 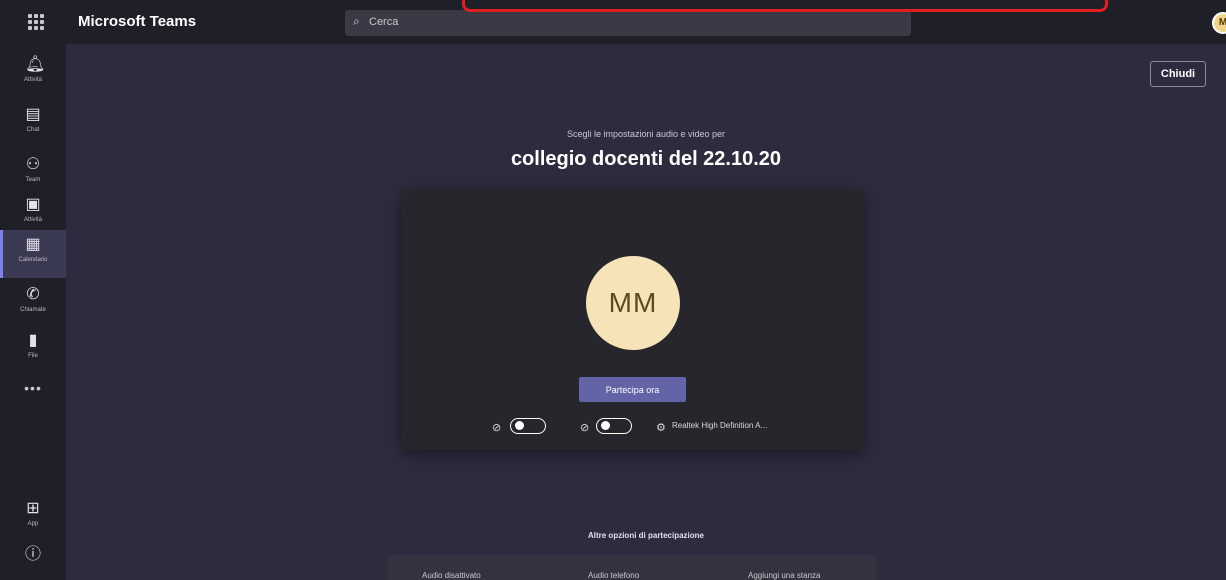 I want to click on avatar: MM, so click(x=633, y=303).